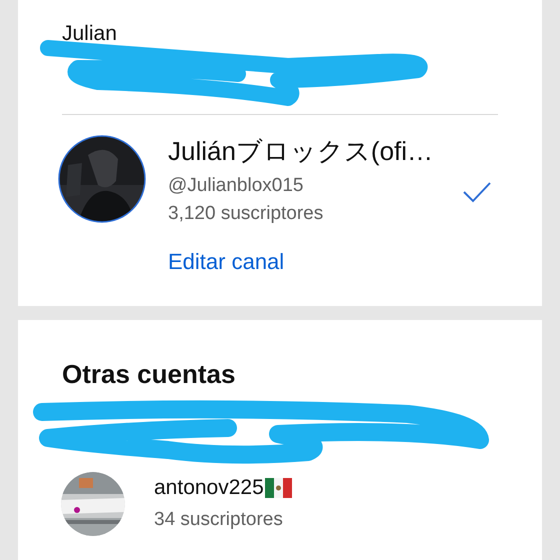 The image size is (560, 560). I want to click on account-row: antonov225 34 suscriptores, so click(279, 504).